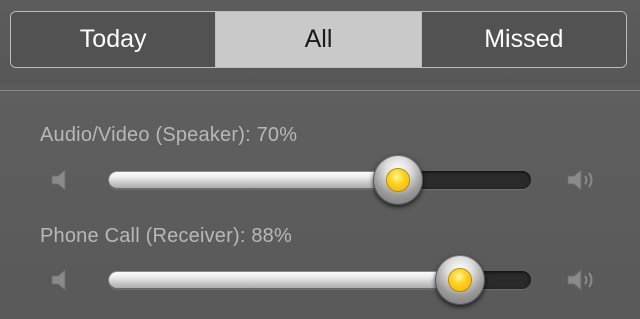  I want to click on tab-today: Today, so click(113, 39).